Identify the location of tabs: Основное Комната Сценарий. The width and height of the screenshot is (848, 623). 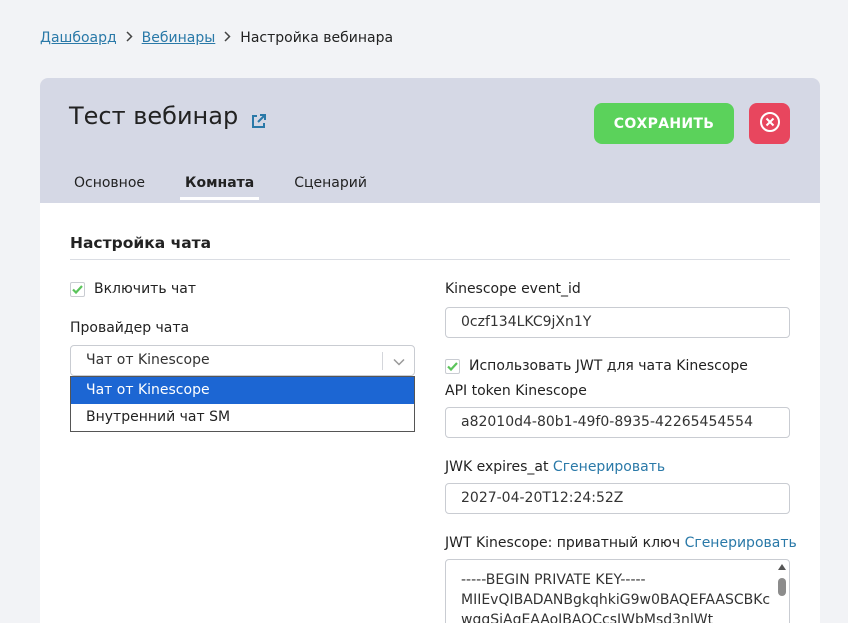
(235, 187).